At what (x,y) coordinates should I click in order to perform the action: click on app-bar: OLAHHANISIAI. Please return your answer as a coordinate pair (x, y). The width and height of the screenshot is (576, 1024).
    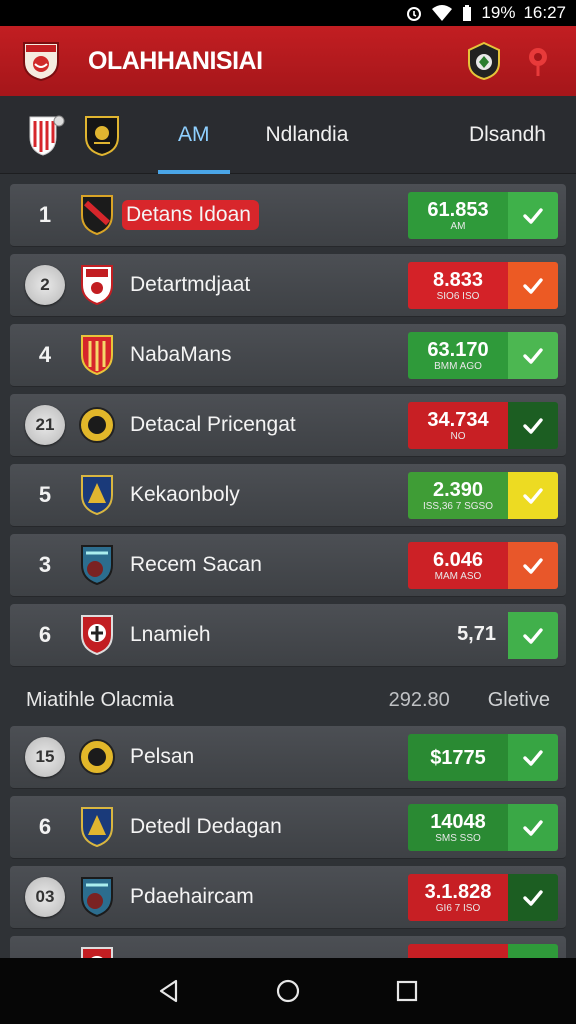
    Looking at the image, I should click on (288, 61).